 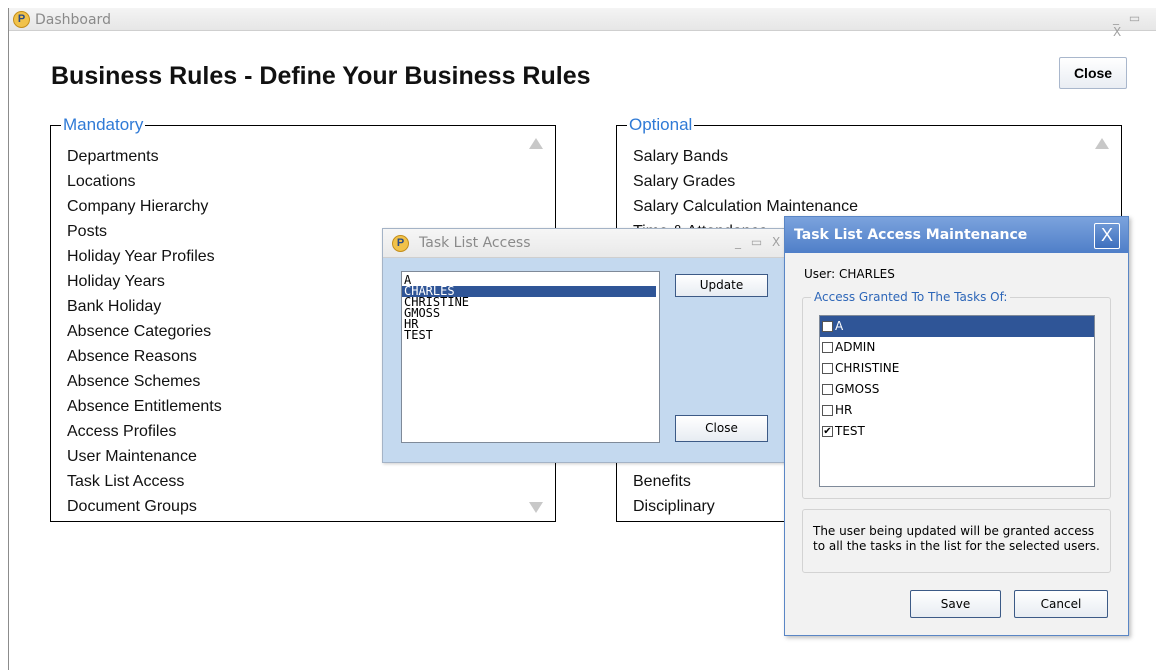 I want to click on task-checklist-row: CHRISTINE, so click(x=957, y=368).